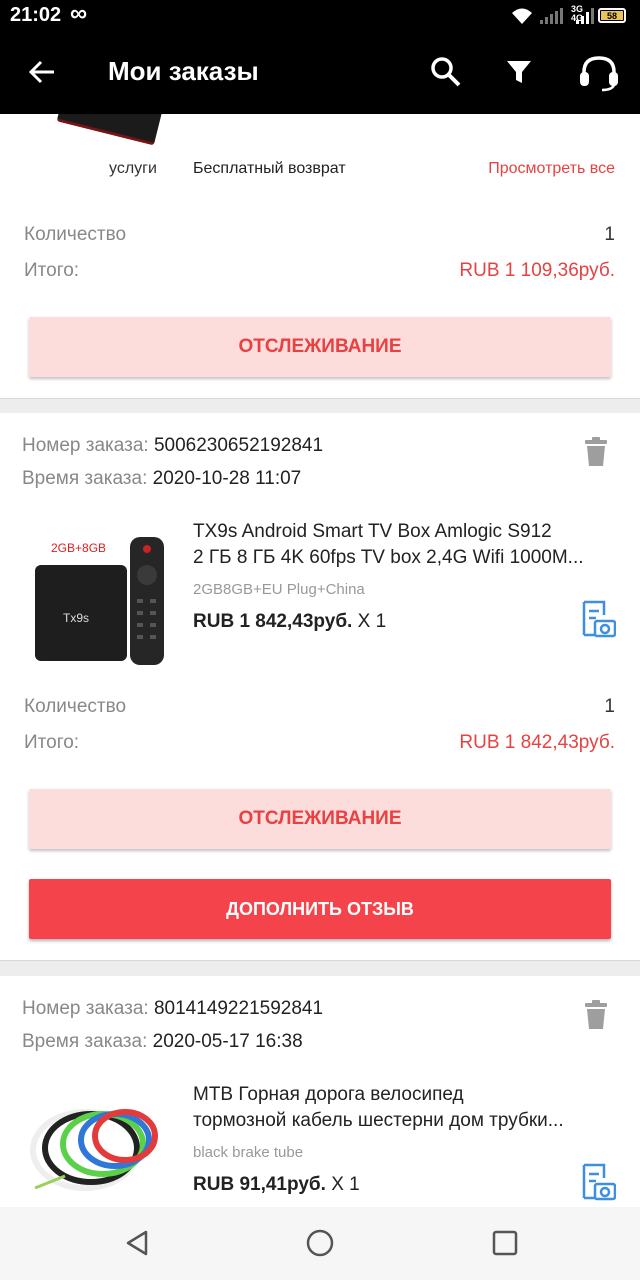 Image resolution: width=640 pixels, height=1280 pixels. I want to click on back-nav-icon, so click(137, 1243).